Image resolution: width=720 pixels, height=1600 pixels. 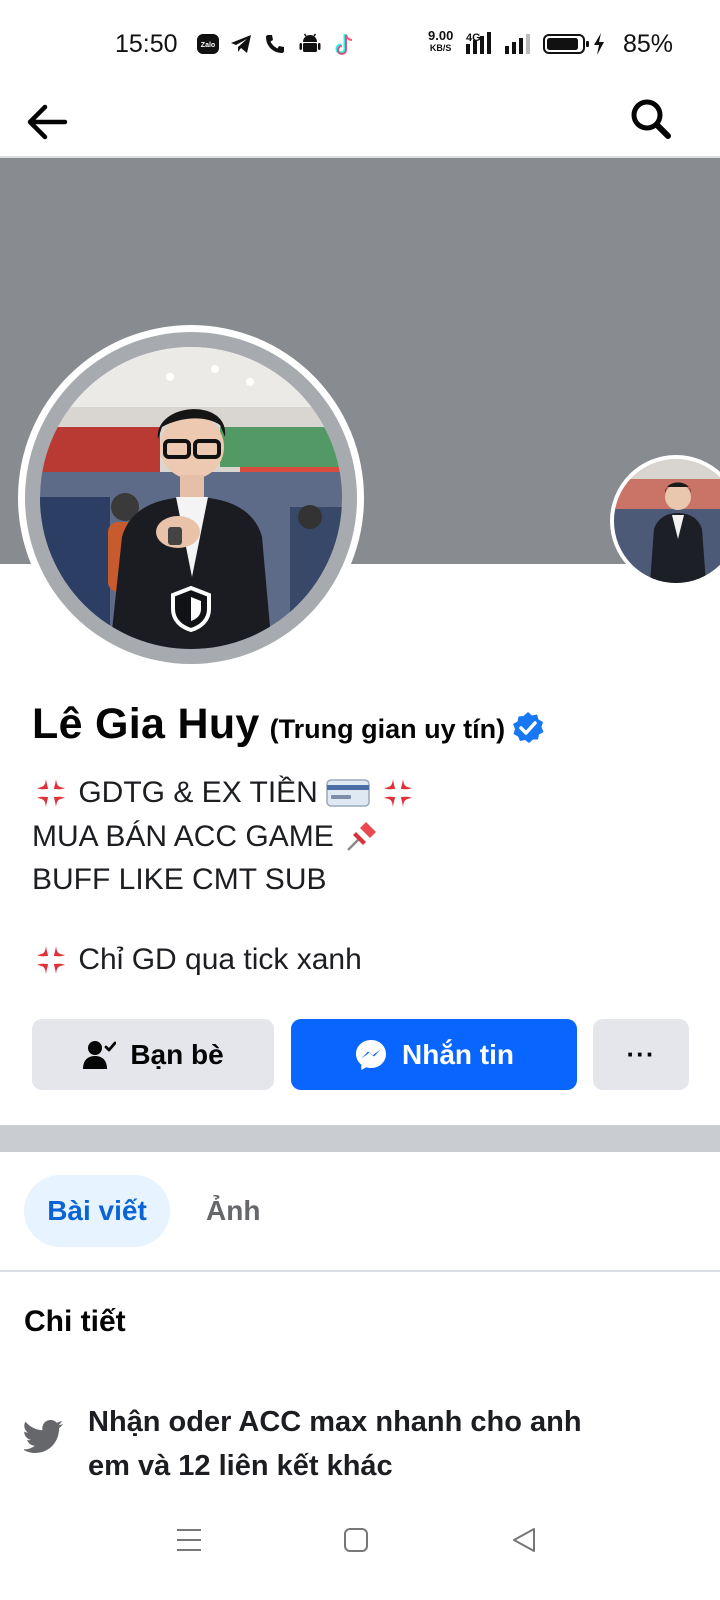 I want to click on profile-avatar, so click(x=191, y=498).